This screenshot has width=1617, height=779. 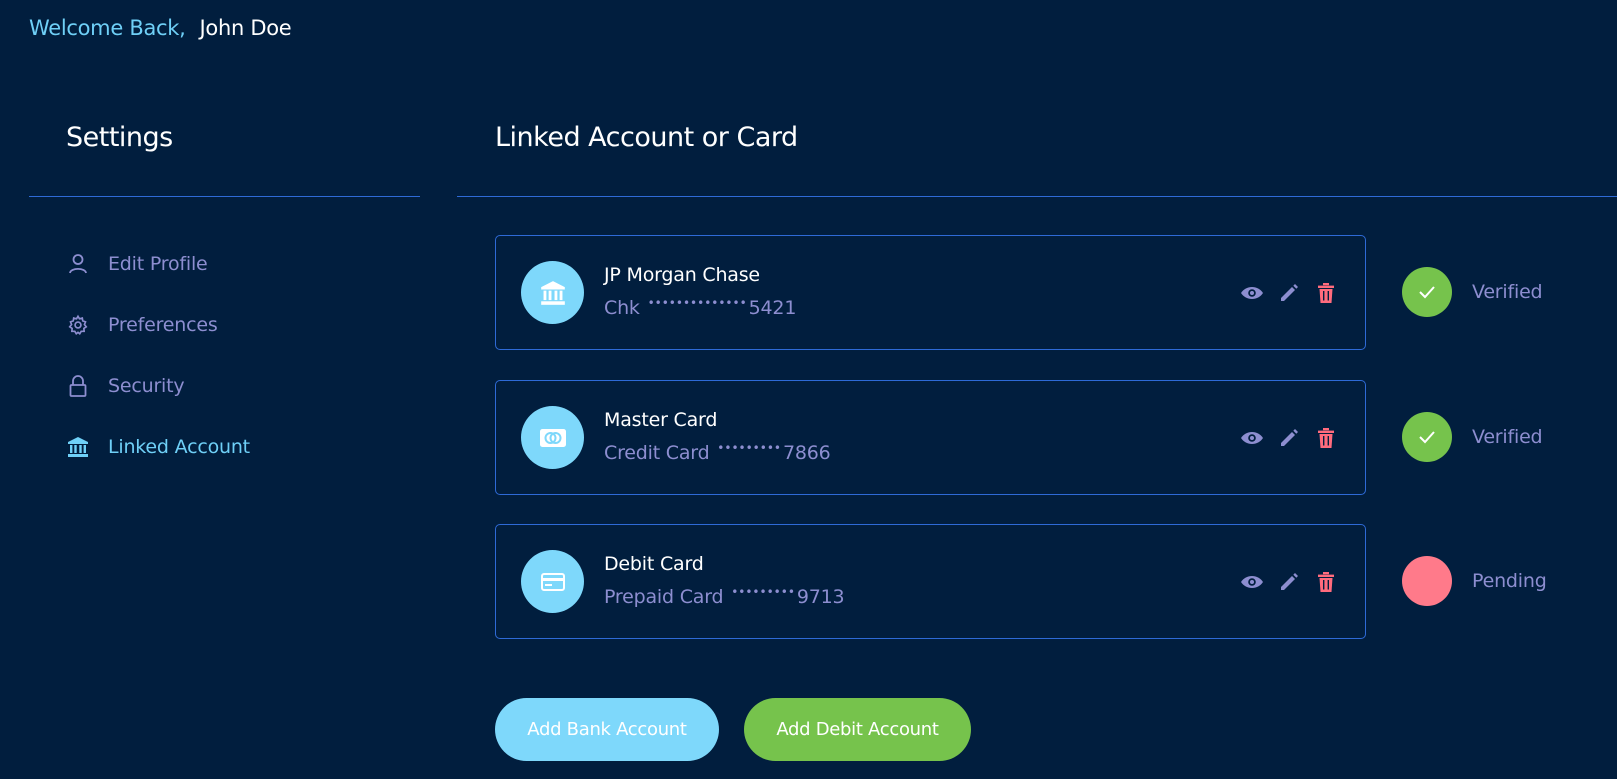 I want to click on lock-icon, so click(x=78, y=386).